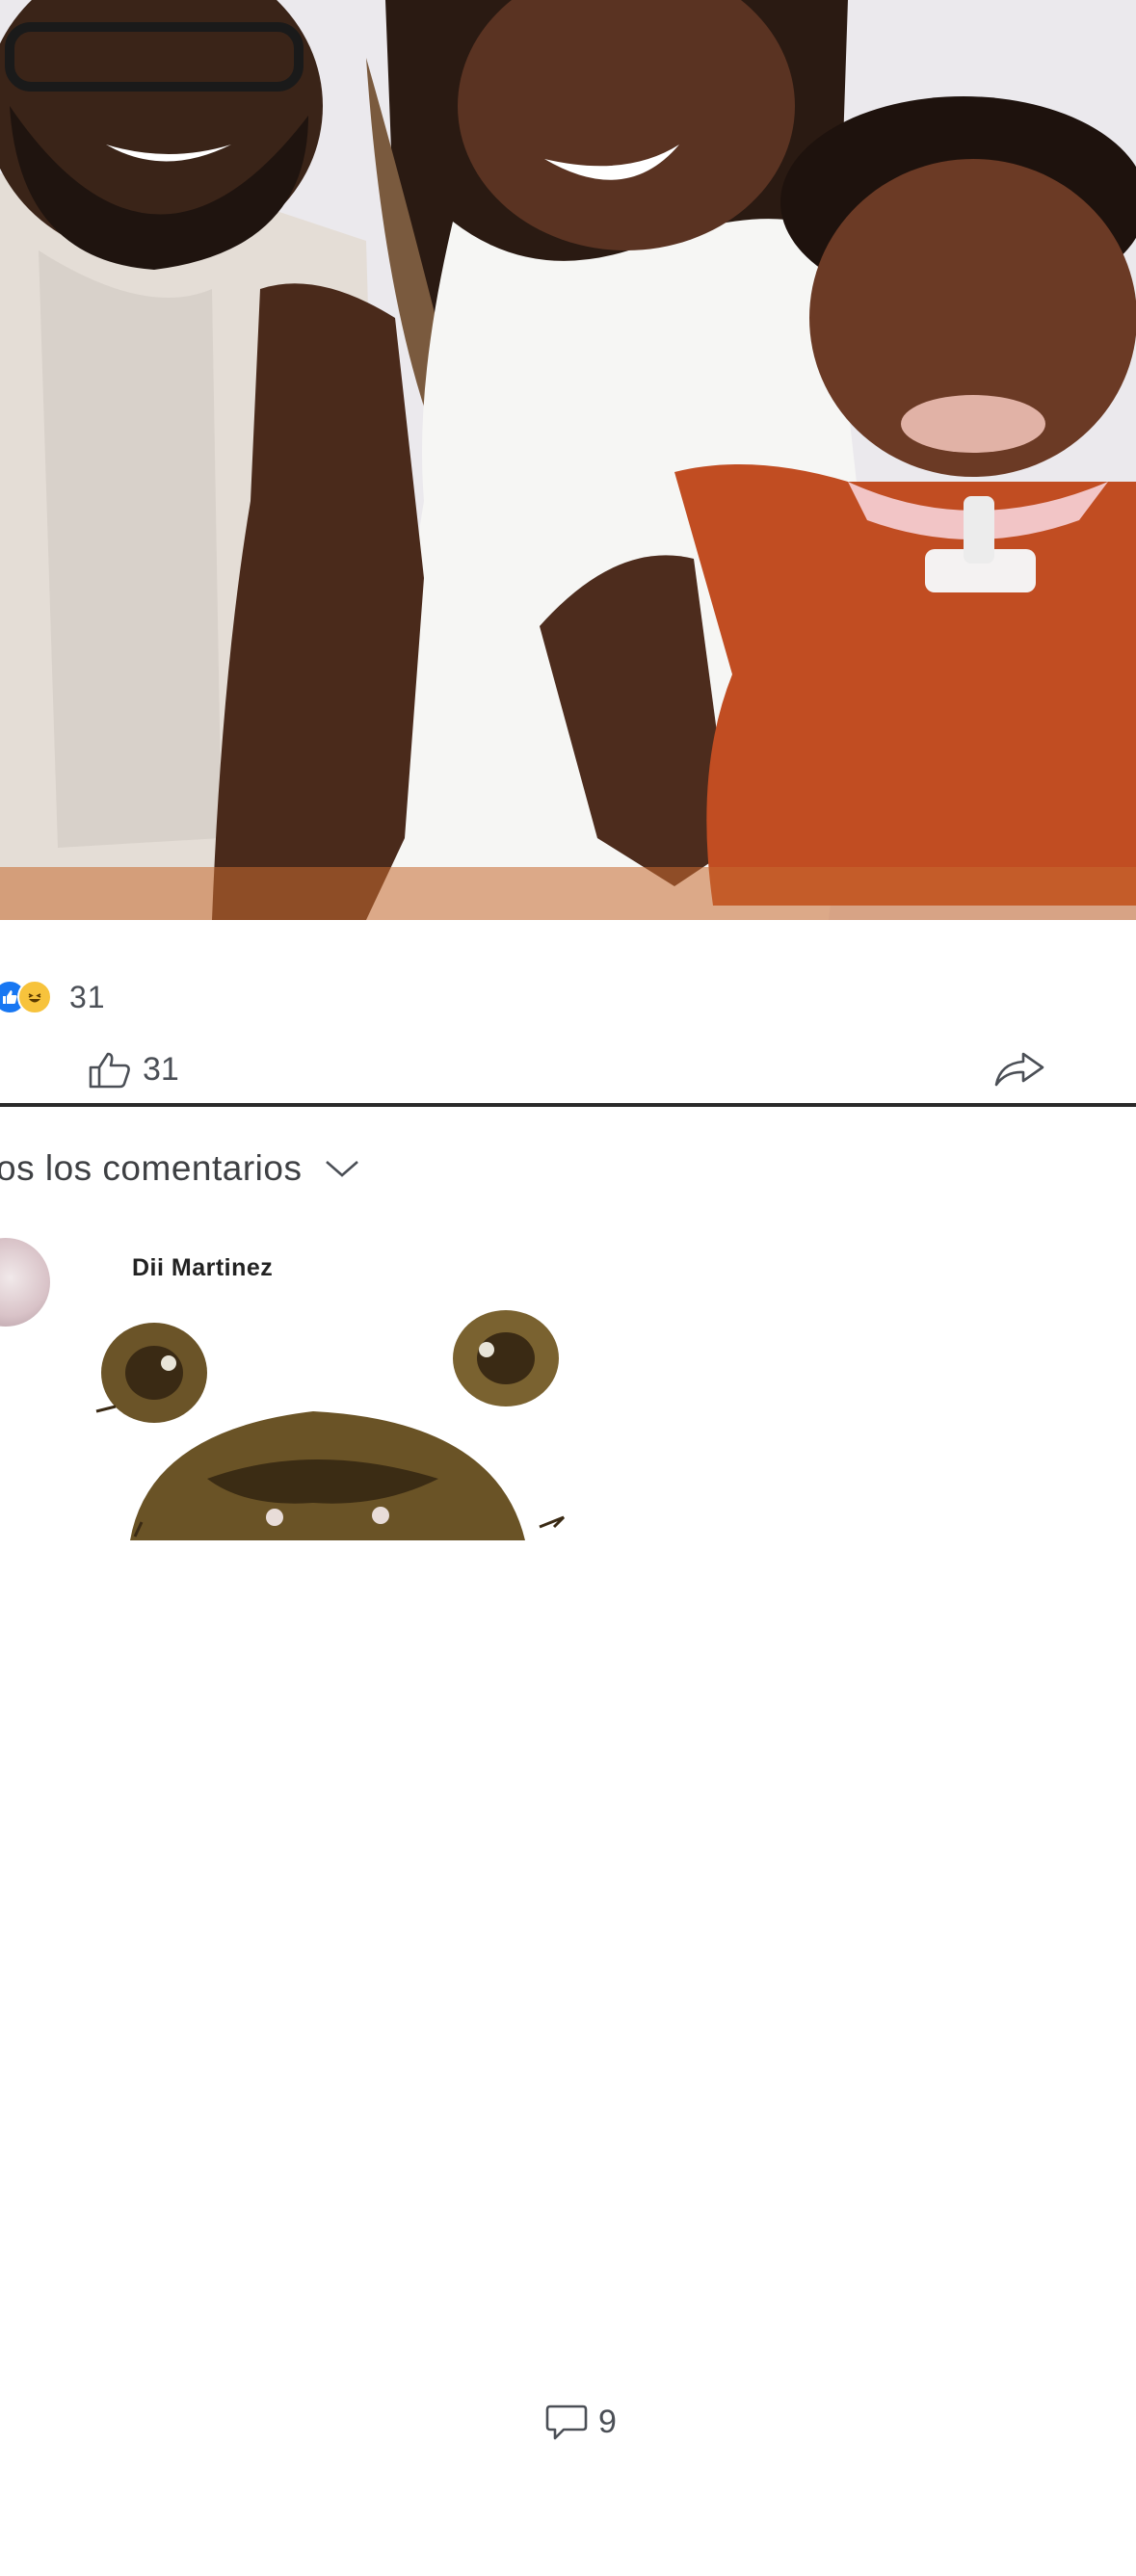  I want to click on thumb-up-icon, so click(109, 1071).